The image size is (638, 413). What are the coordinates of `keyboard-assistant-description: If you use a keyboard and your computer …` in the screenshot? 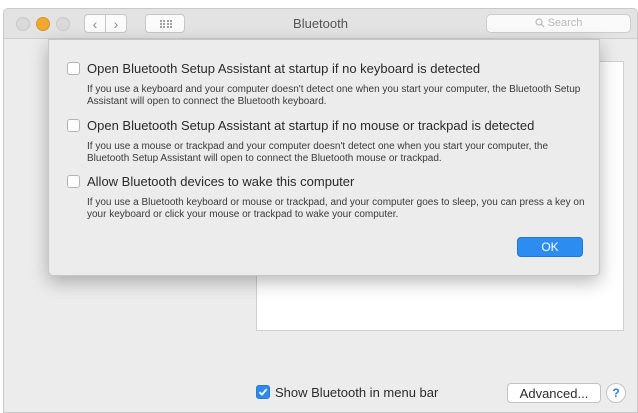 It's located at (334, 95).